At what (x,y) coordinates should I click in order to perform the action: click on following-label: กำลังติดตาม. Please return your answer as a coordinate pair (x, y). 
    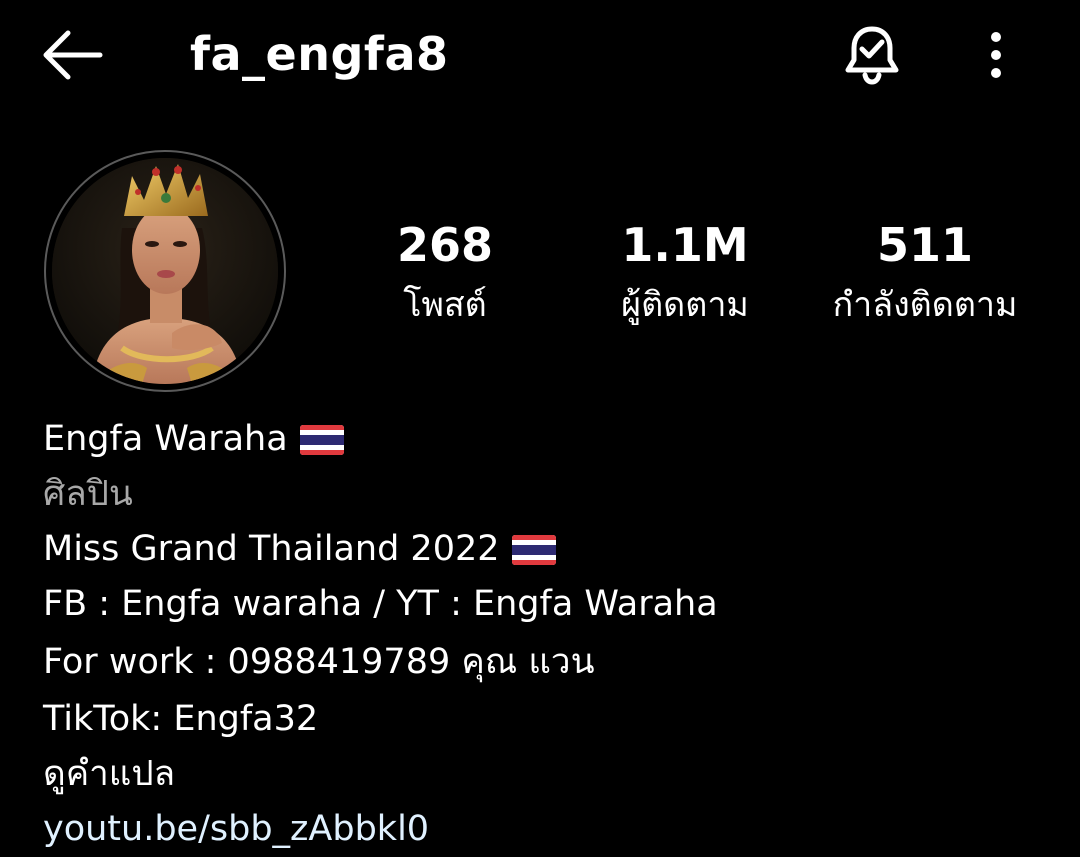
    Looking at the image, I should click on (925, 305).